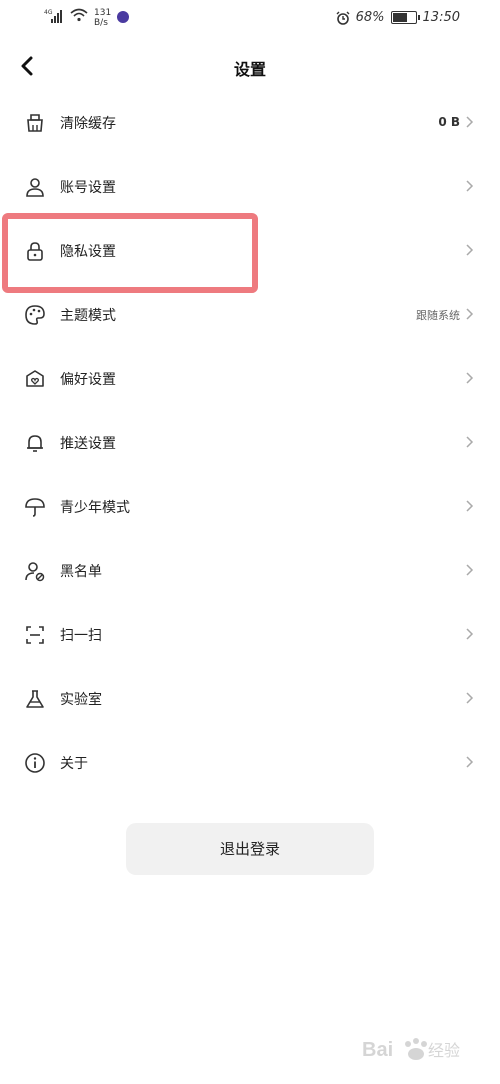 This screenshot has width=500, height=1084. I want to click on watermark-image: Bai 经验, so click(411, 1049).